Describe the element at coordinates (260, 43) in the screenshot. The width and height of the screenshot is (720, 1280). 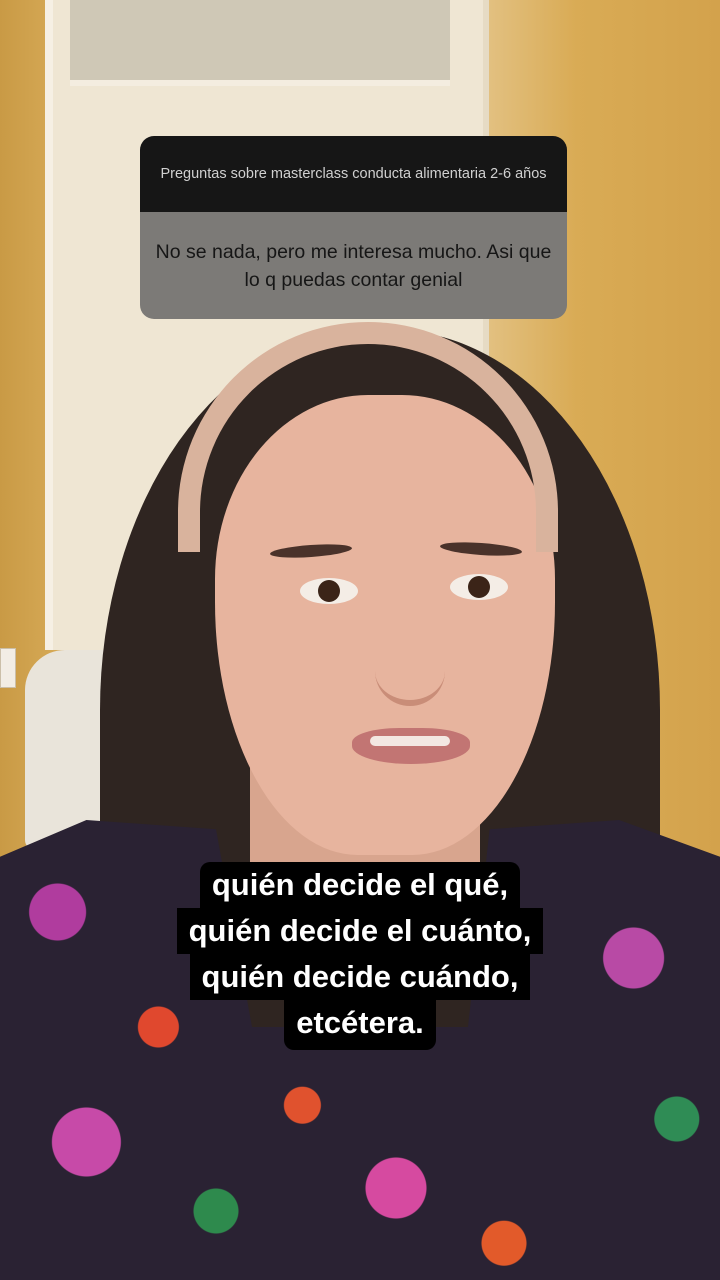
I see `door-panel` at that location.